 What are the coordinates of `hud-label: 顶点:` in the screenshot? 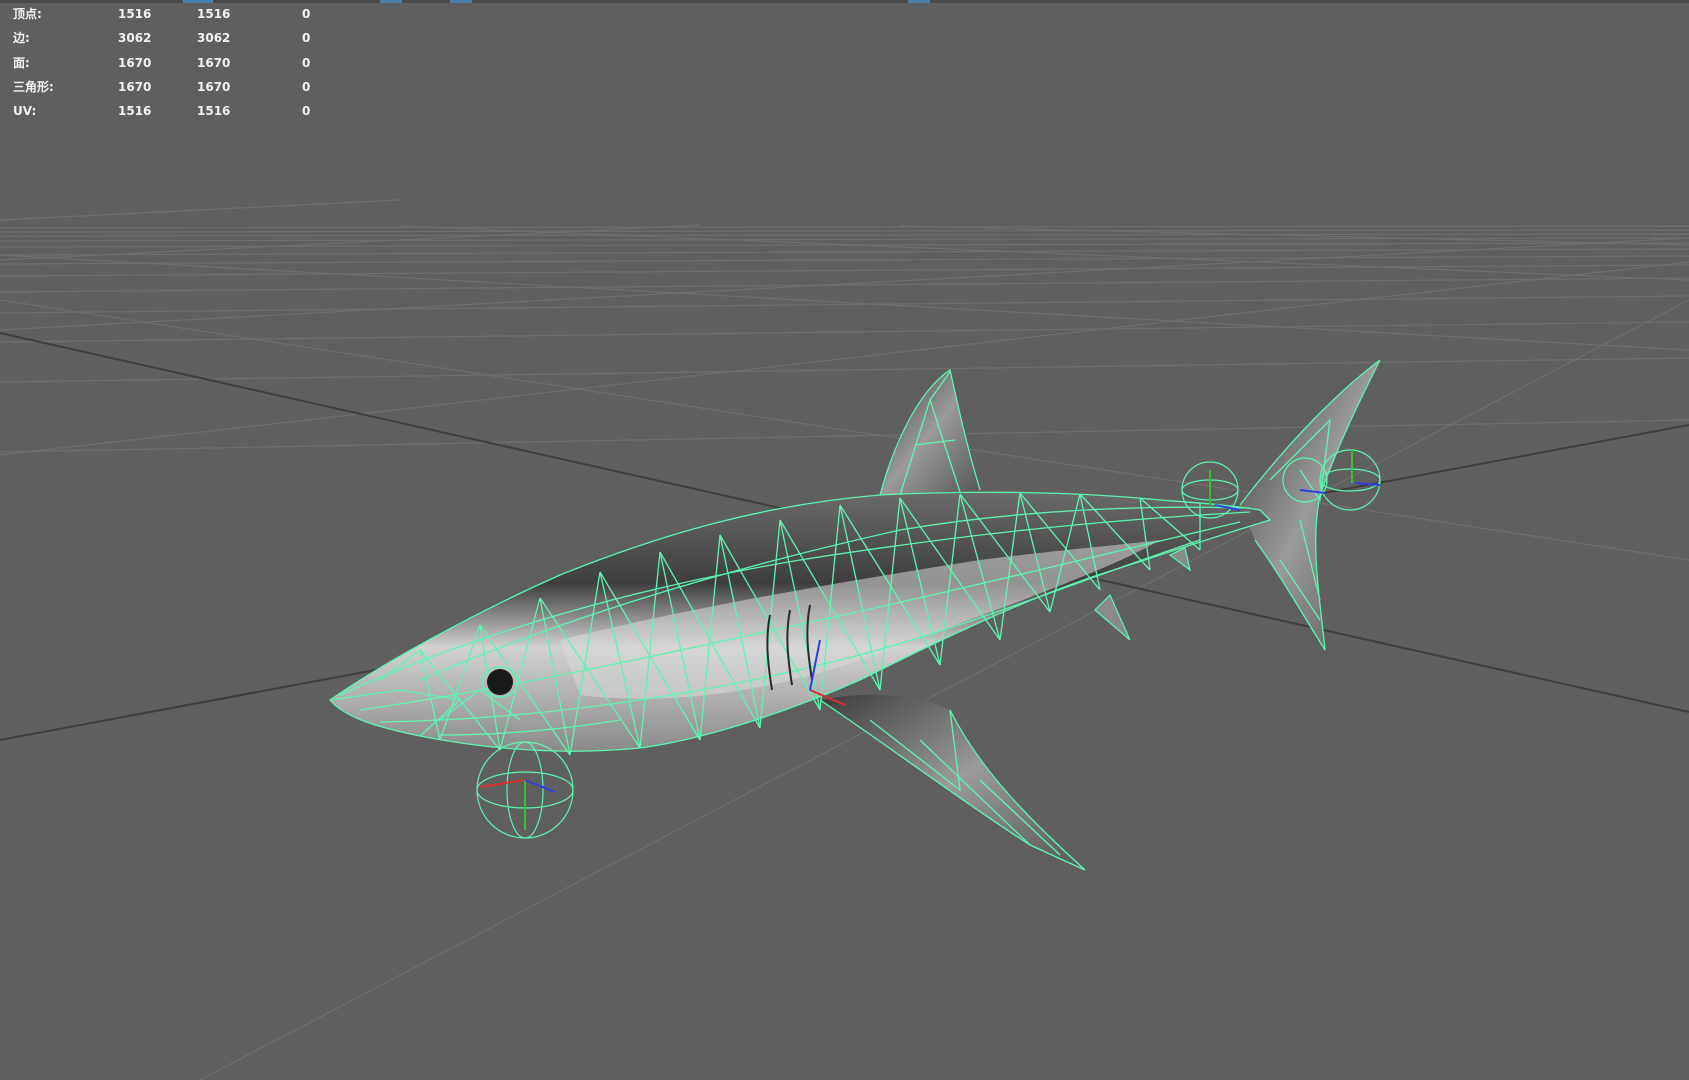 It's located at (27, 14).